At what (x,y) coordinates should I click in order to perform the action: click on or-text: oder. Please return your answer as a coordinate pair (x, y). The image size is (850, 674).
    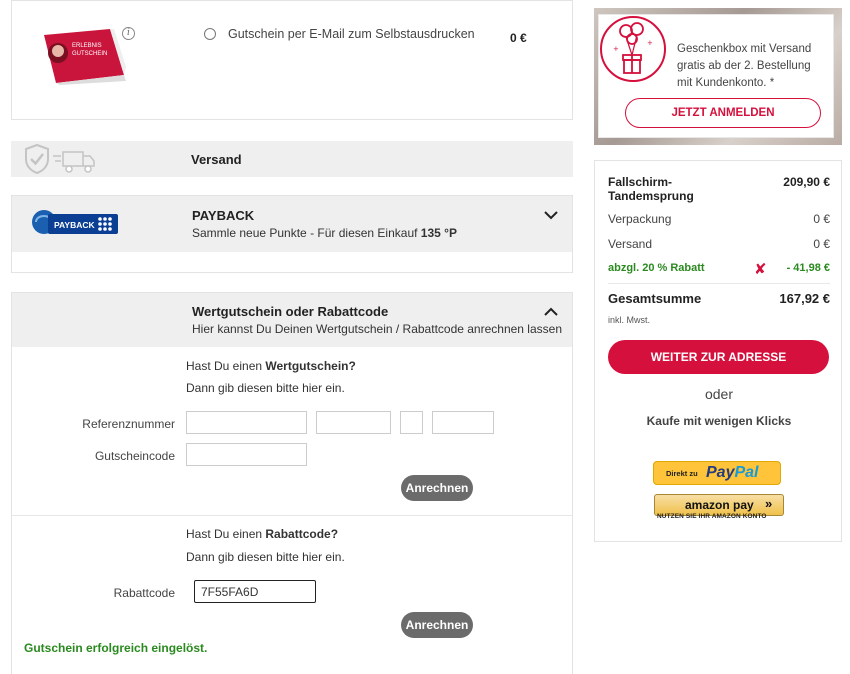
    Looking at the image, I should click on (719, 394).